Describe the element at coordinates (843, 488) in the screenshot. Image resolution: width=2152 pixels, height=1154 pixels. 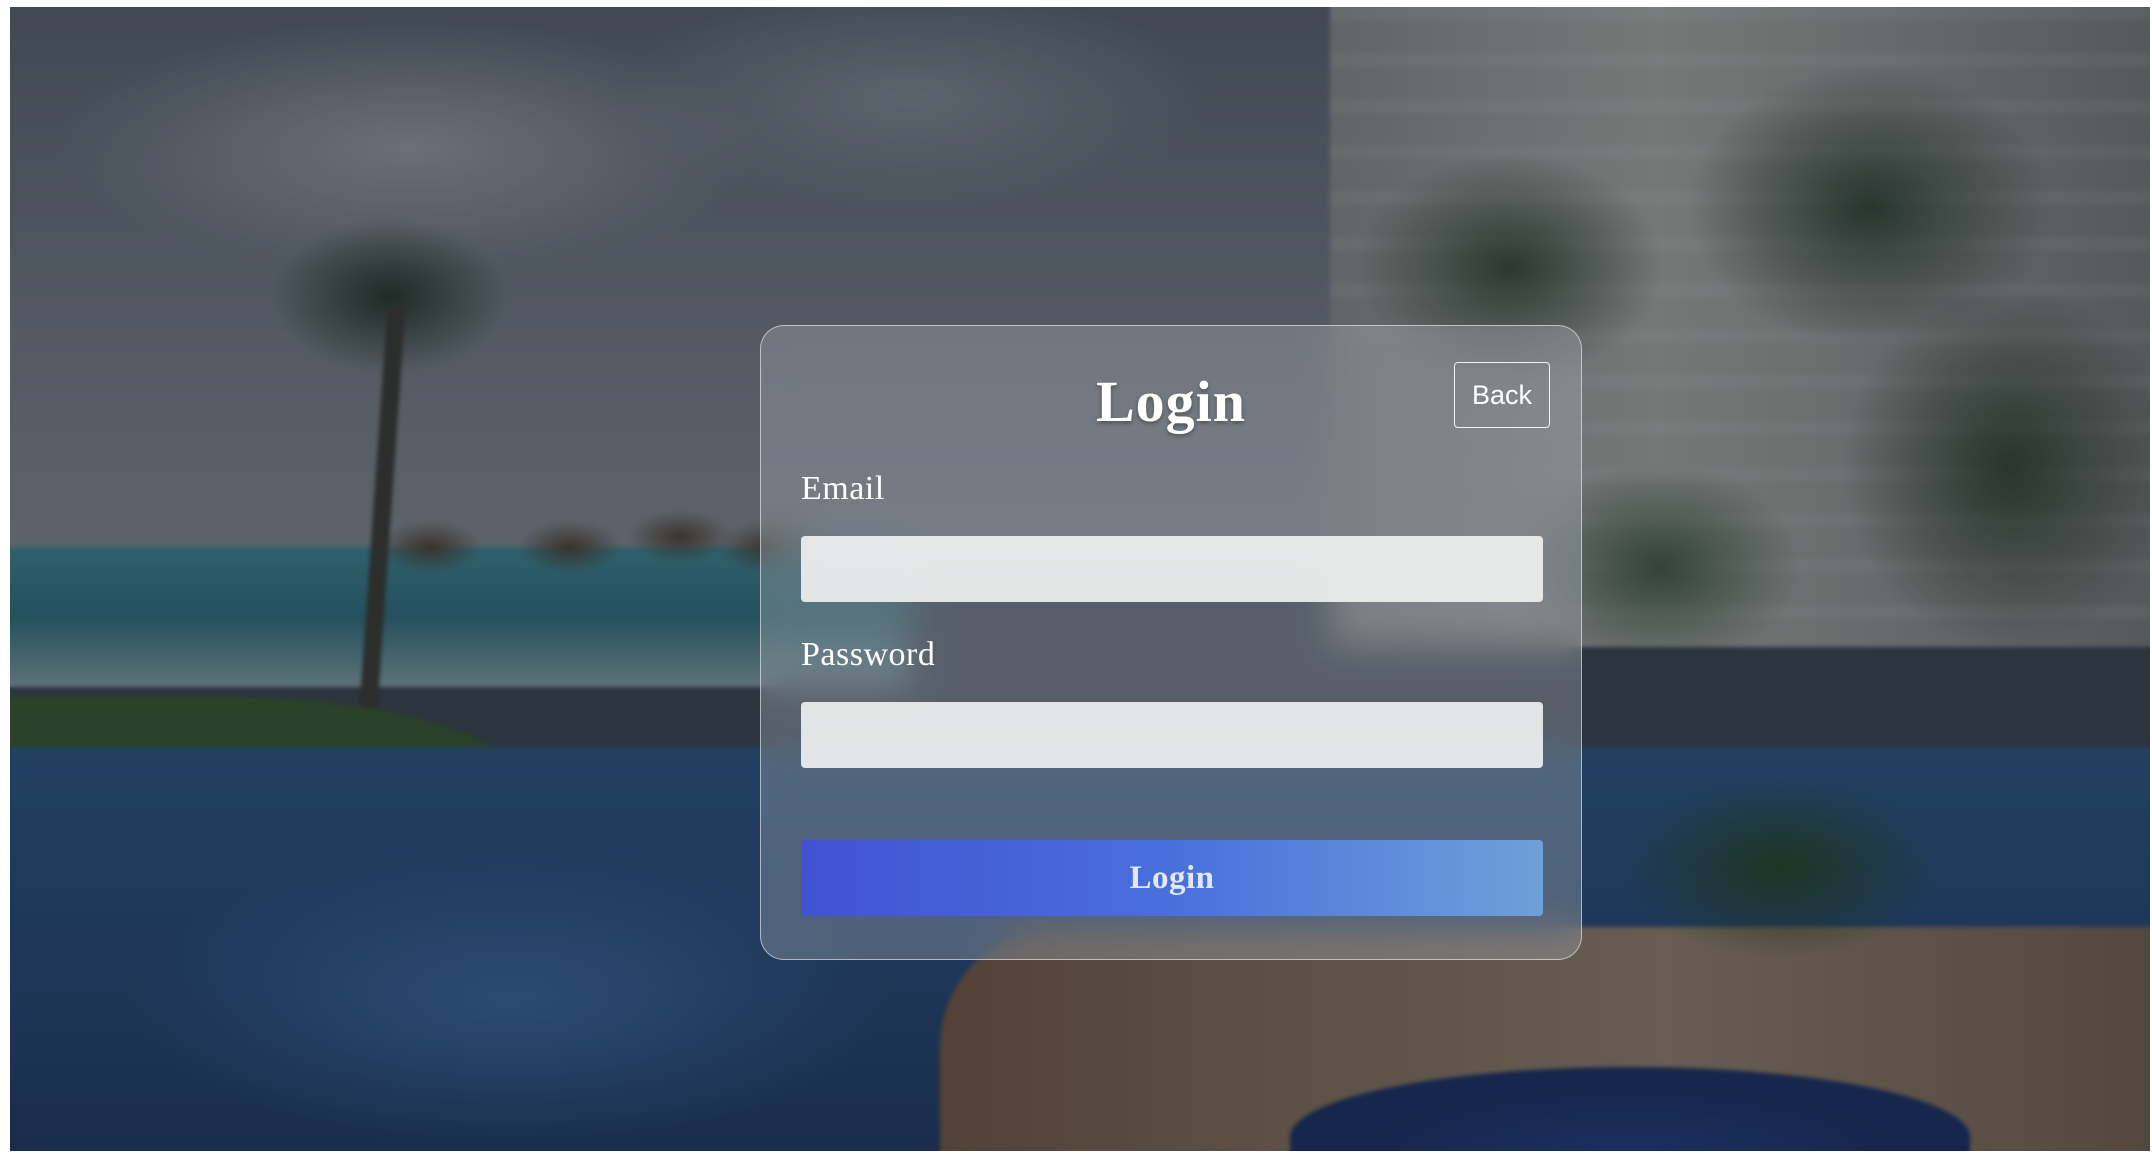
I see `email-label: Email` at that location.